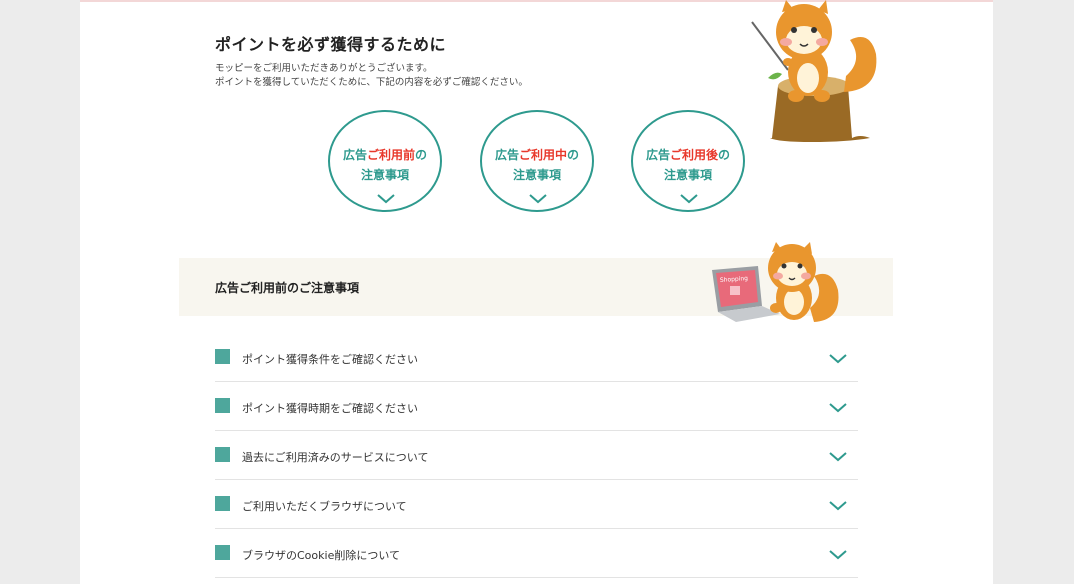 The width and height of the screenshot is (1074, 584). Describe the element at coordinates (371, 82) in the screenshot. I see `intro-line-2: ポイントを獲得していただくために、下記の内容を必ずご確認ください。` at that location.